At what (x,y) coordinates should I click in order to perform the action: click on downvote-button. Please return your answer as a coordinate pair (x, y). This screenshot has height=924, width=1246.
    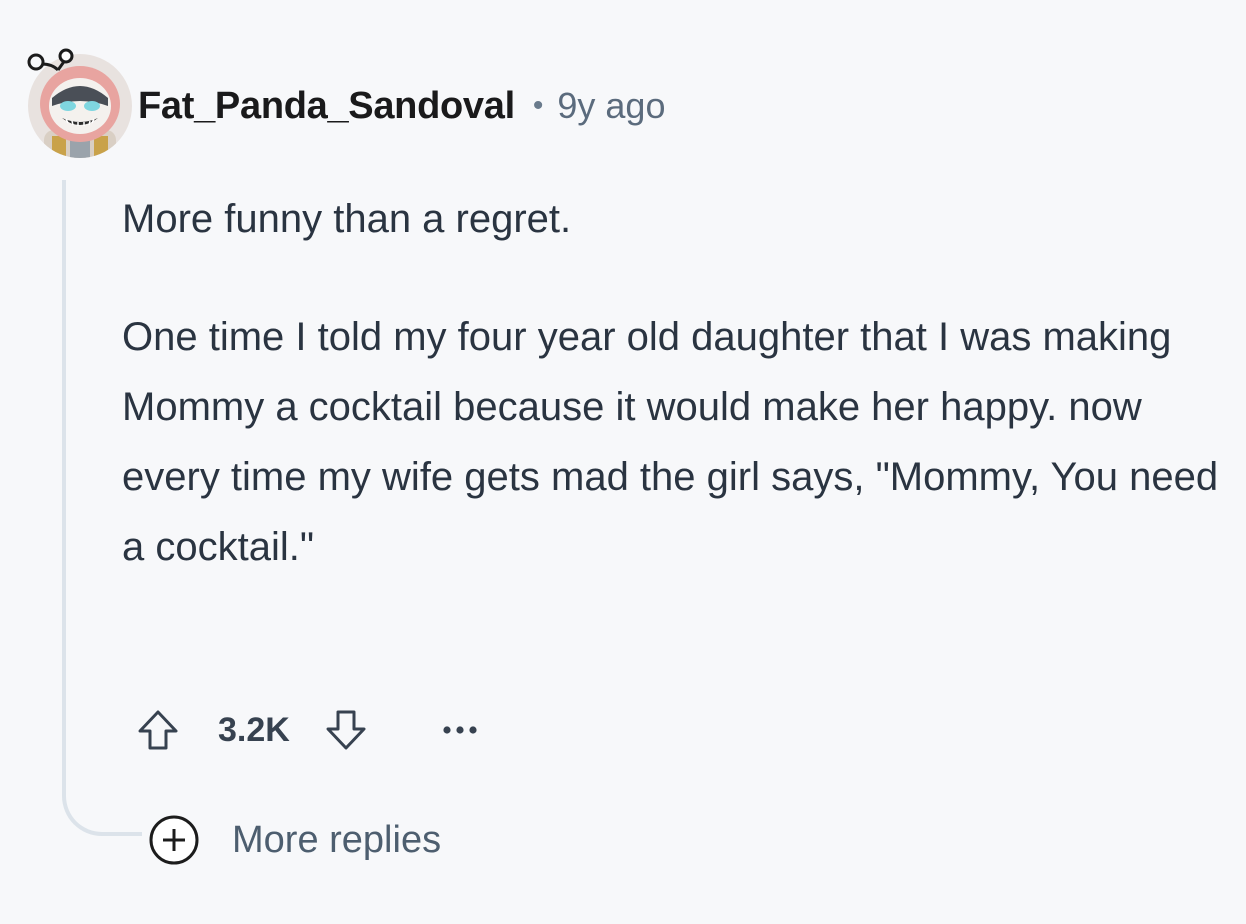
    Looking at the image, I should click on (346, 730).